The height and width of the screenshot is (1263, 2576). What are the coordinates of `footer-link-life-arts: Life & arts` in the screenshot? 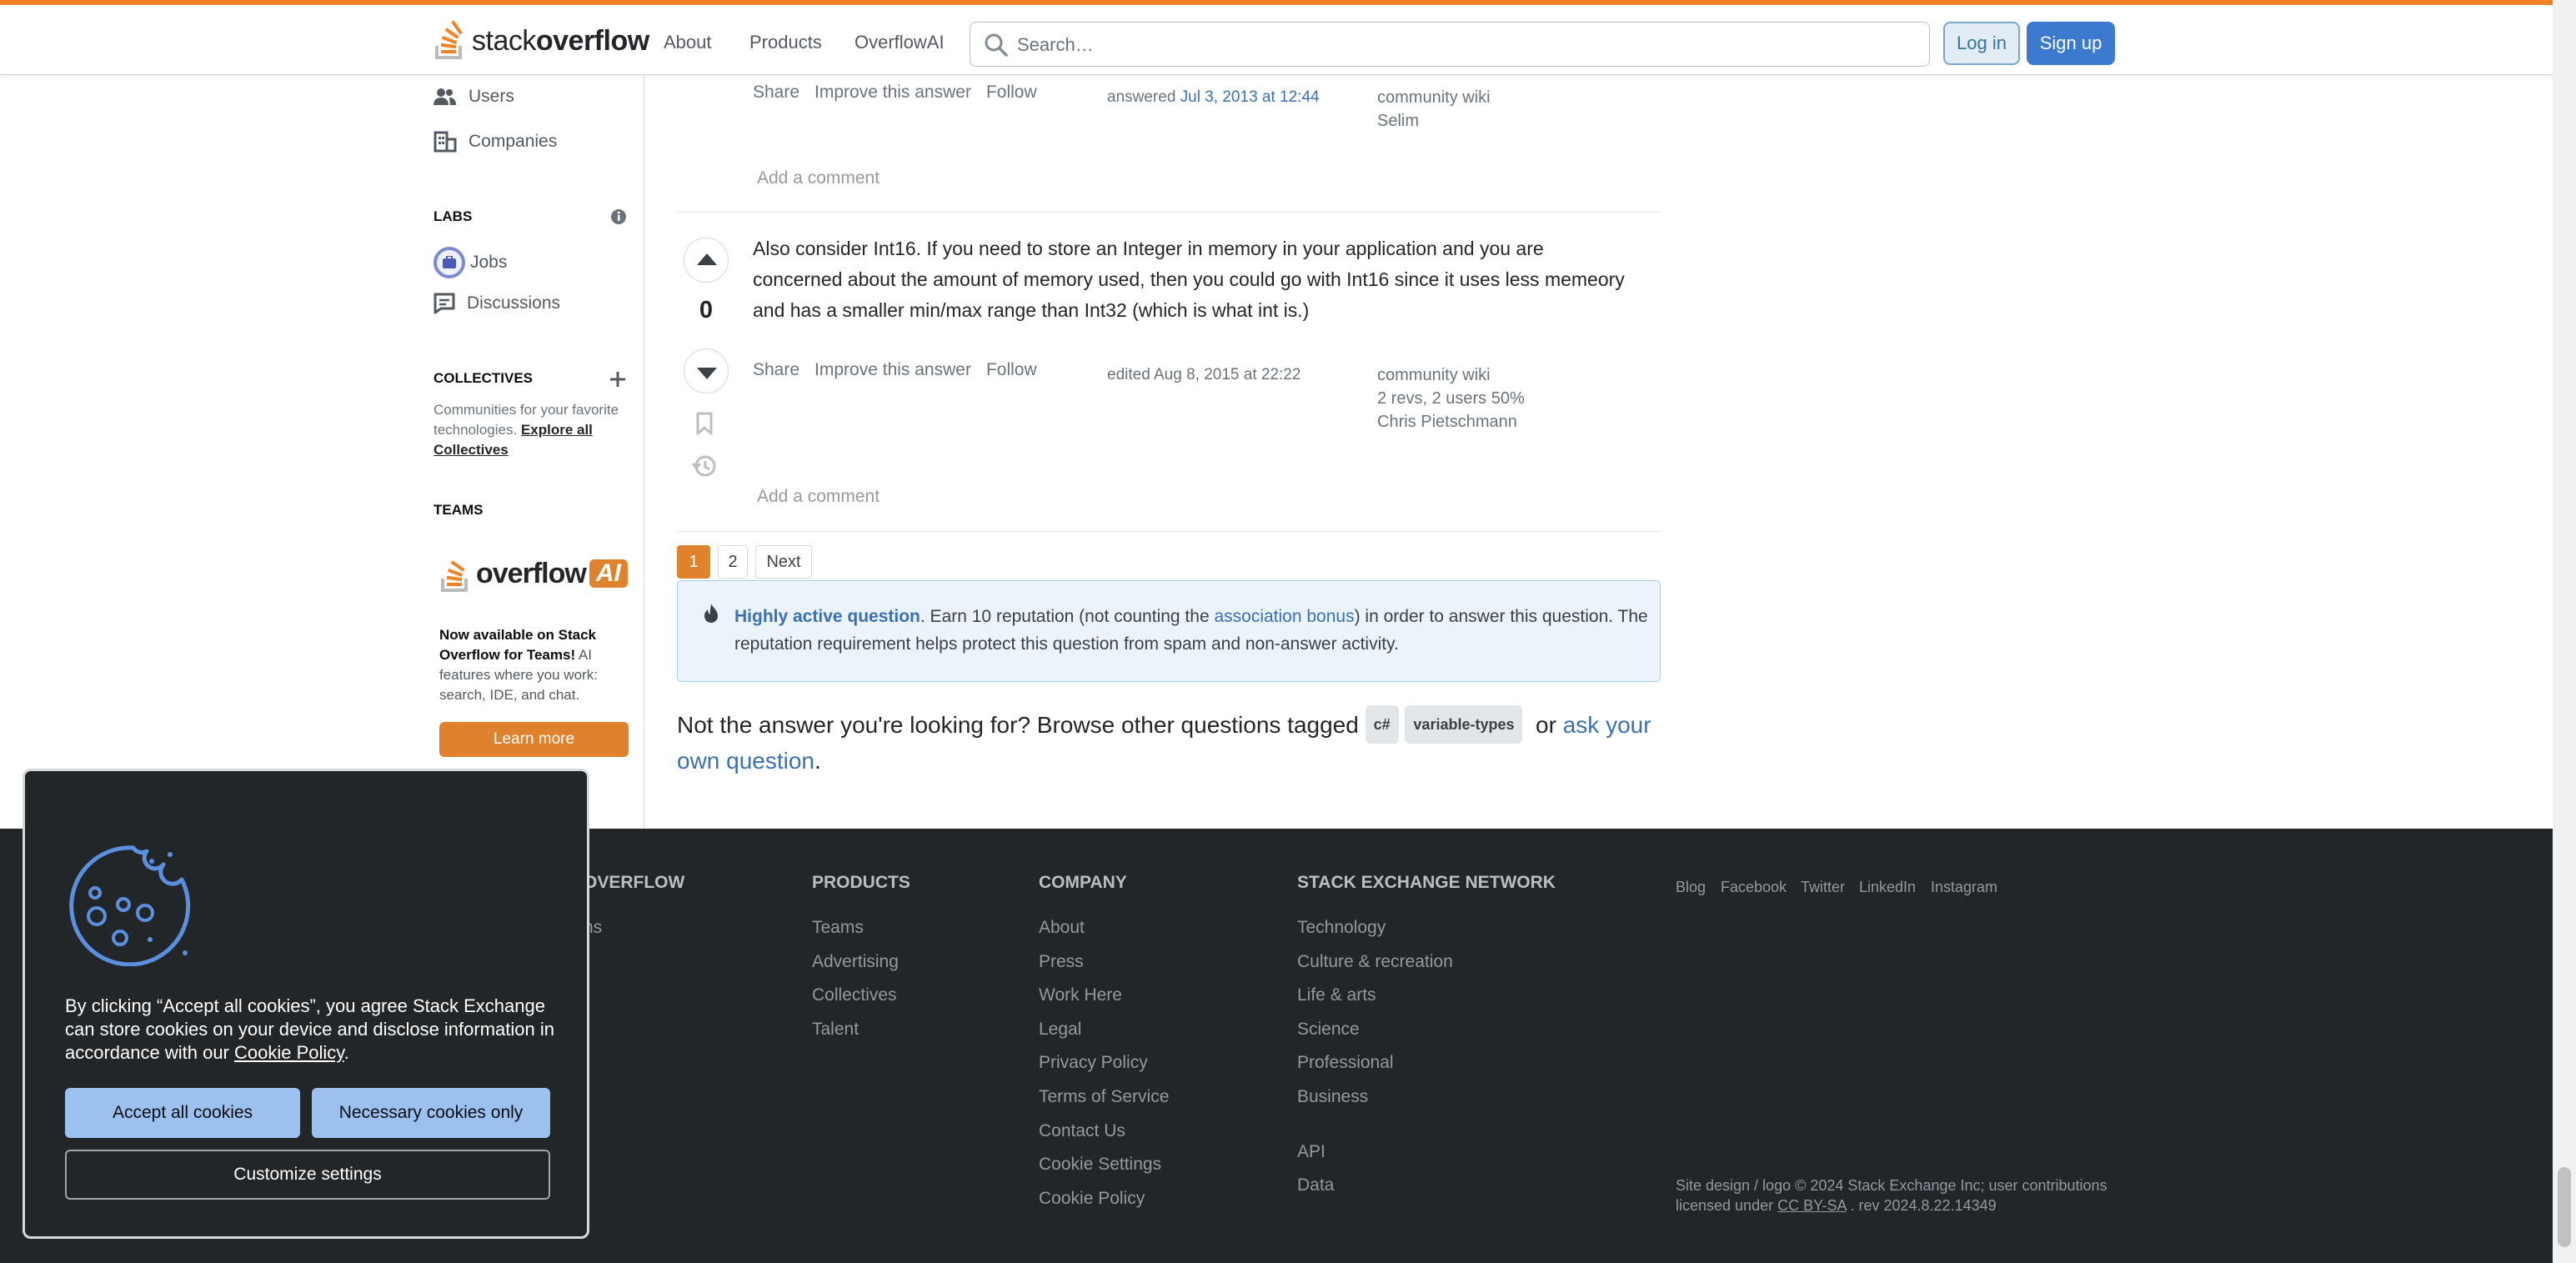 It's located at (1336, 995).